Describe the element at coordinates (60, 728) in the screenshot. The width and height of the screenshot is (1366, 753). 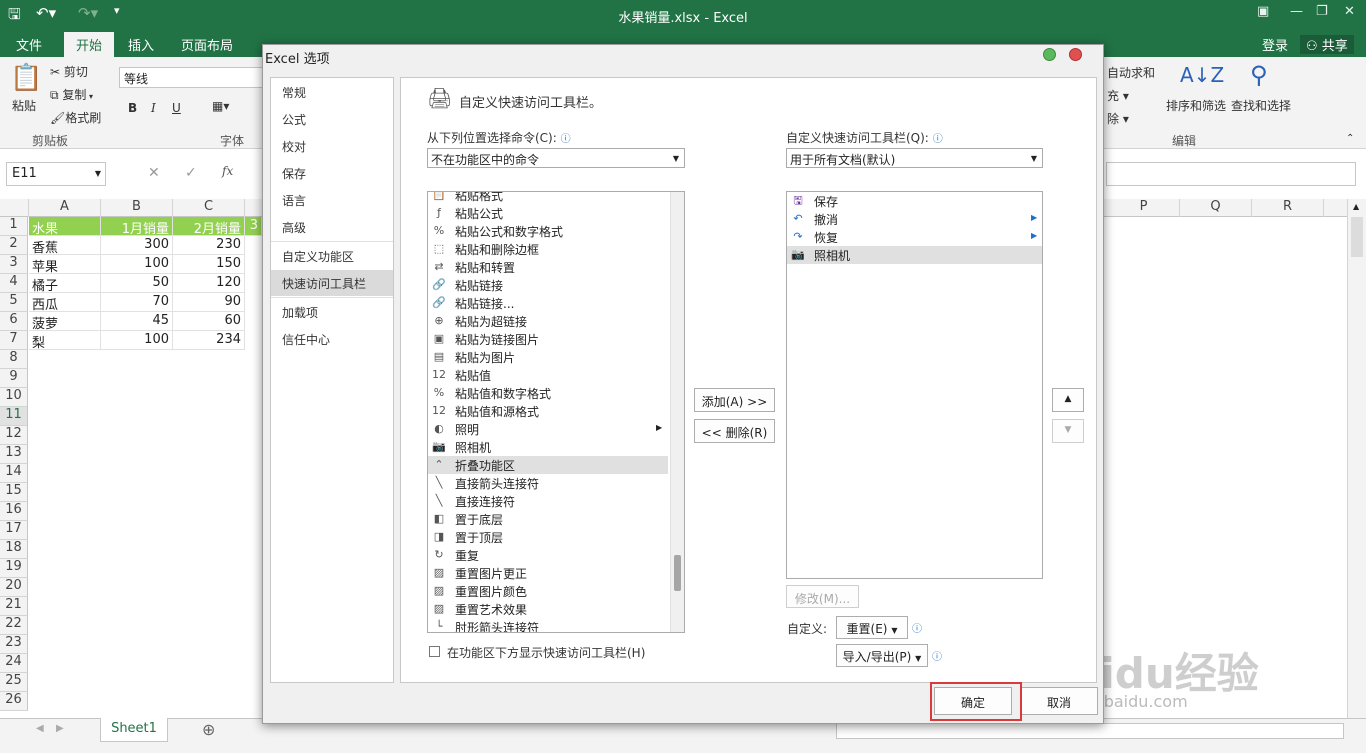
I see `sheet-next-icon: ▶` at that location.